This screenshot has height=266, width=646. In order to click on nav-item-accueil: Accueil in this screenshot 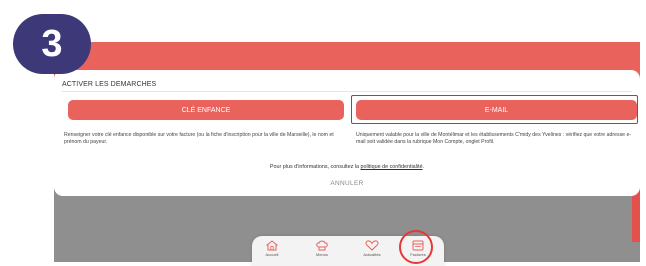, I will do `click(272, 248)`.